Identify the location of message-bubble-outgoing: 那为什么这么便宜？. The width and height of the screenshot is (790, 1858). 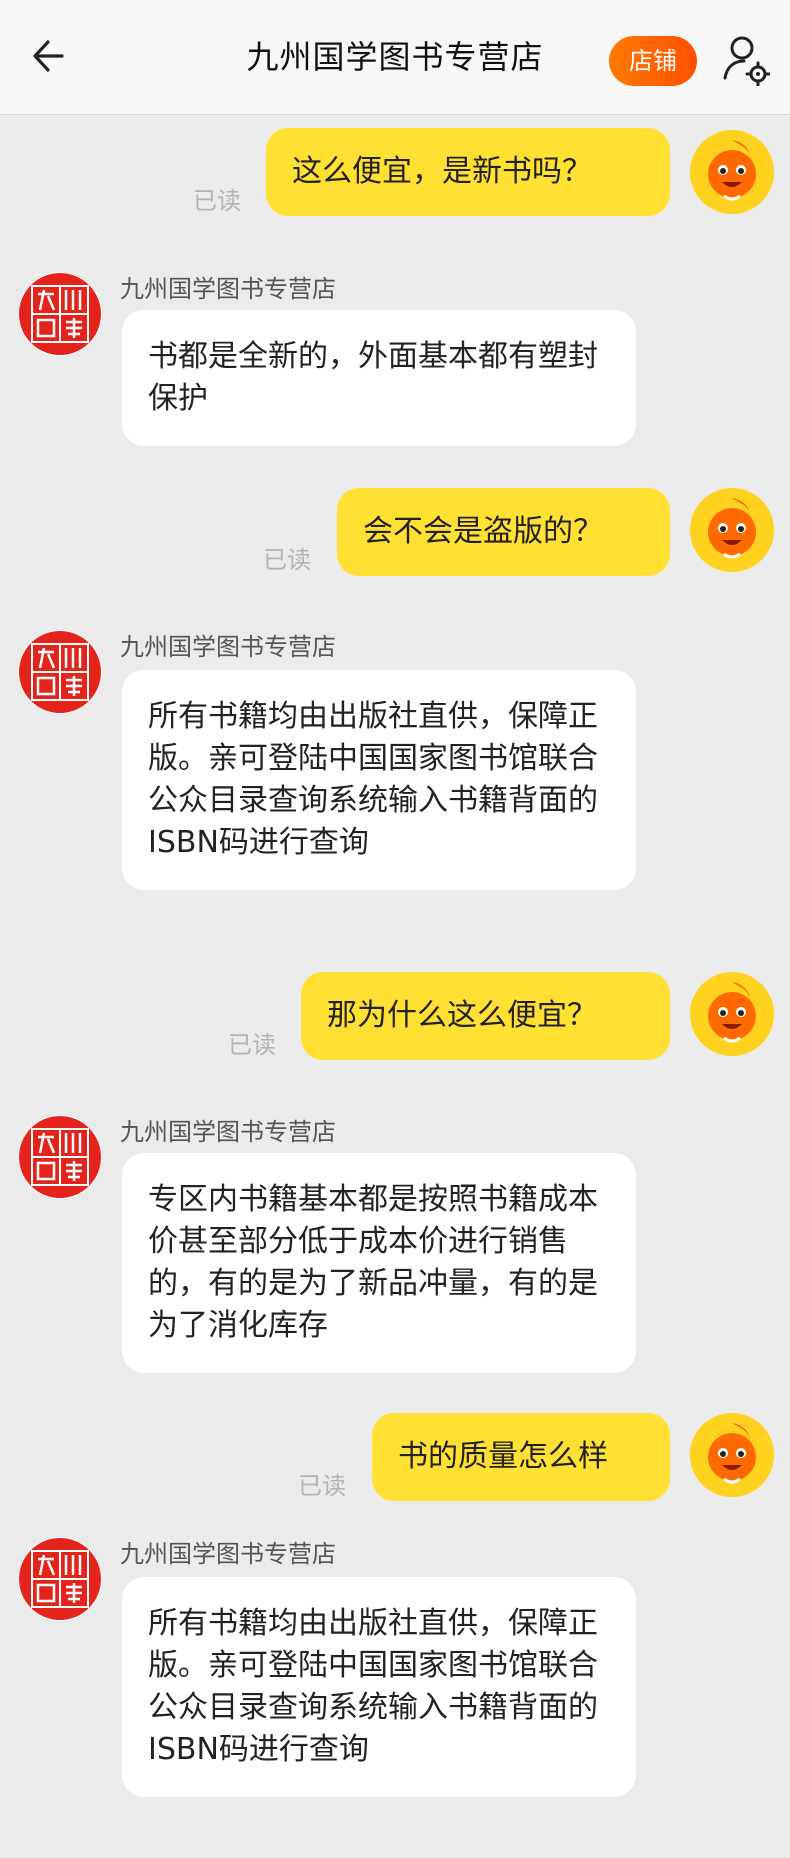
(485, 1016).